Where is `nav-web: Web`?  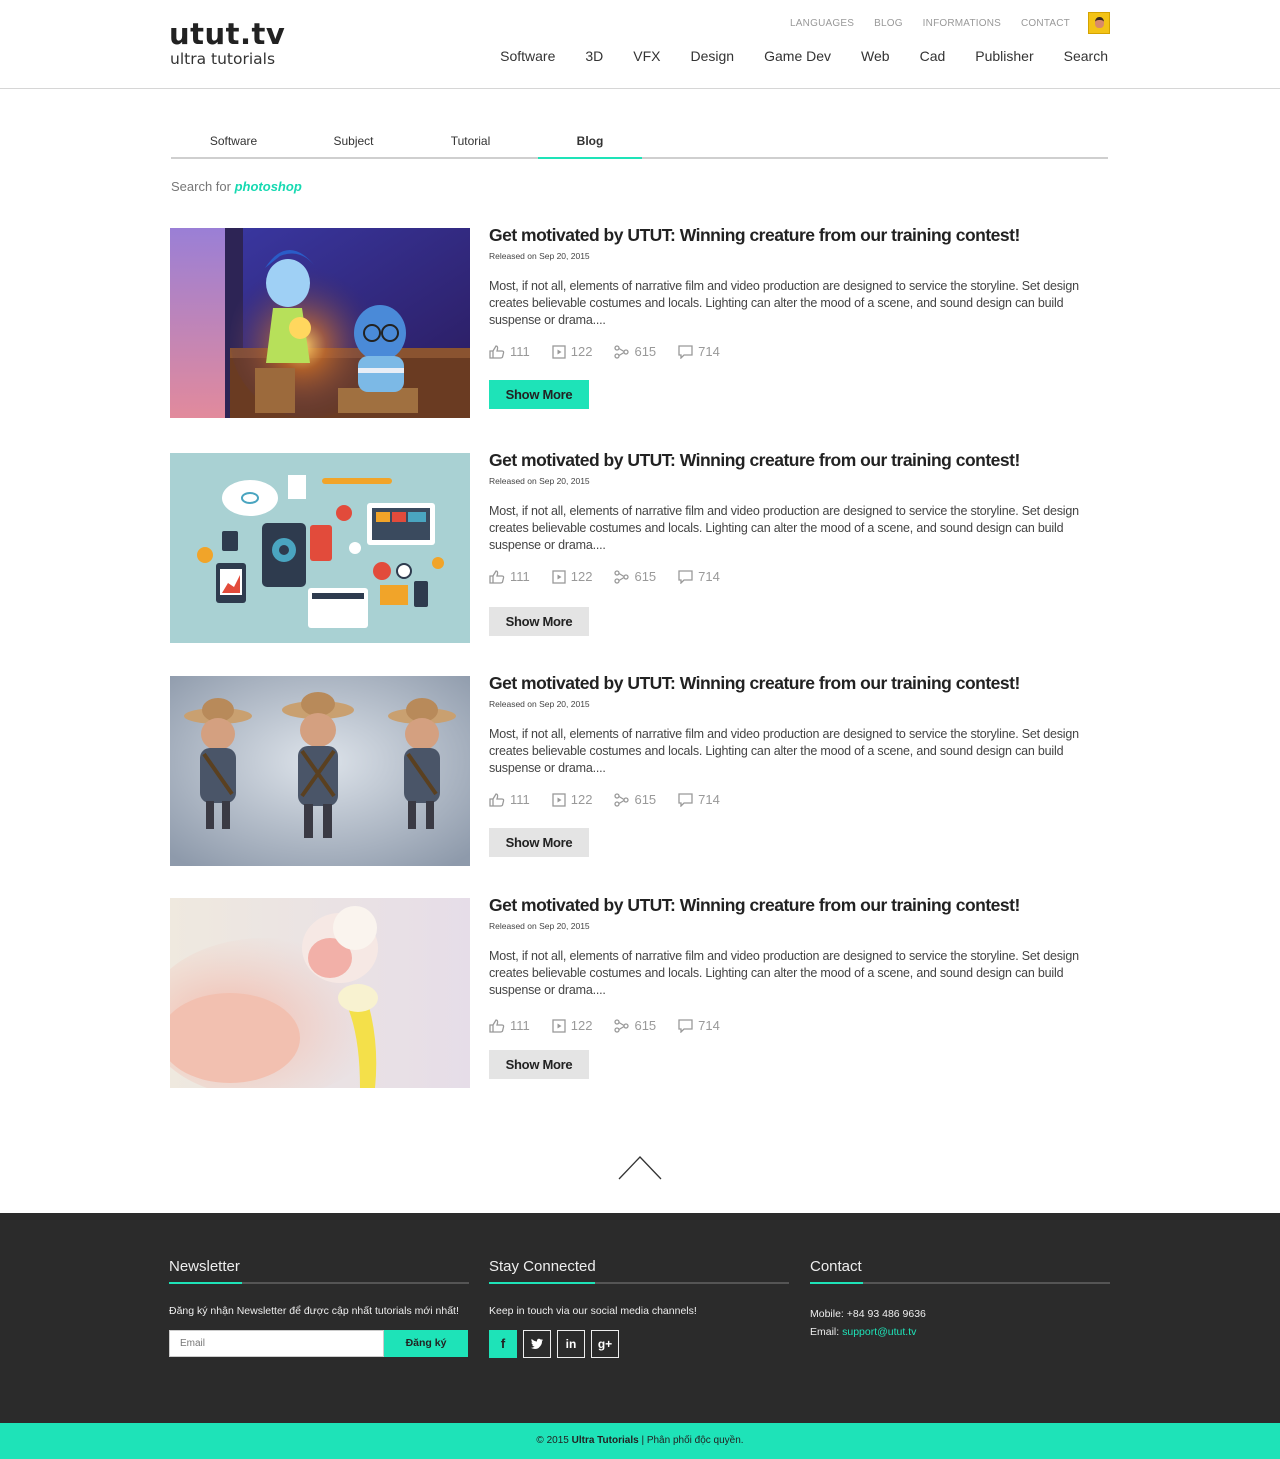
nav-web: Web is located at coordinates (875, 56).